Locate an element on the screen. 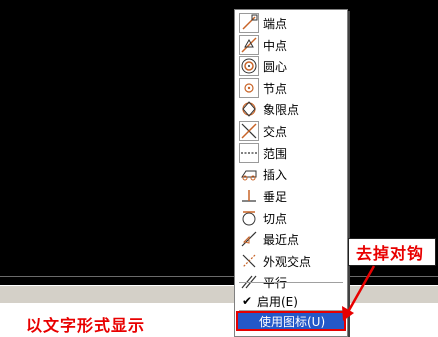 Image resolution: width=438 pixels, height=337 pixels. menu-item-enable: ✔ 启用(E) is located at coordinates (291, 301).